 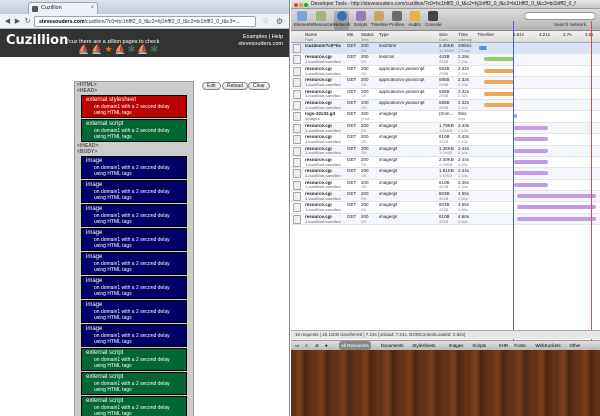 I want to click on col-status: Status Text, so click(x=367, y=37).